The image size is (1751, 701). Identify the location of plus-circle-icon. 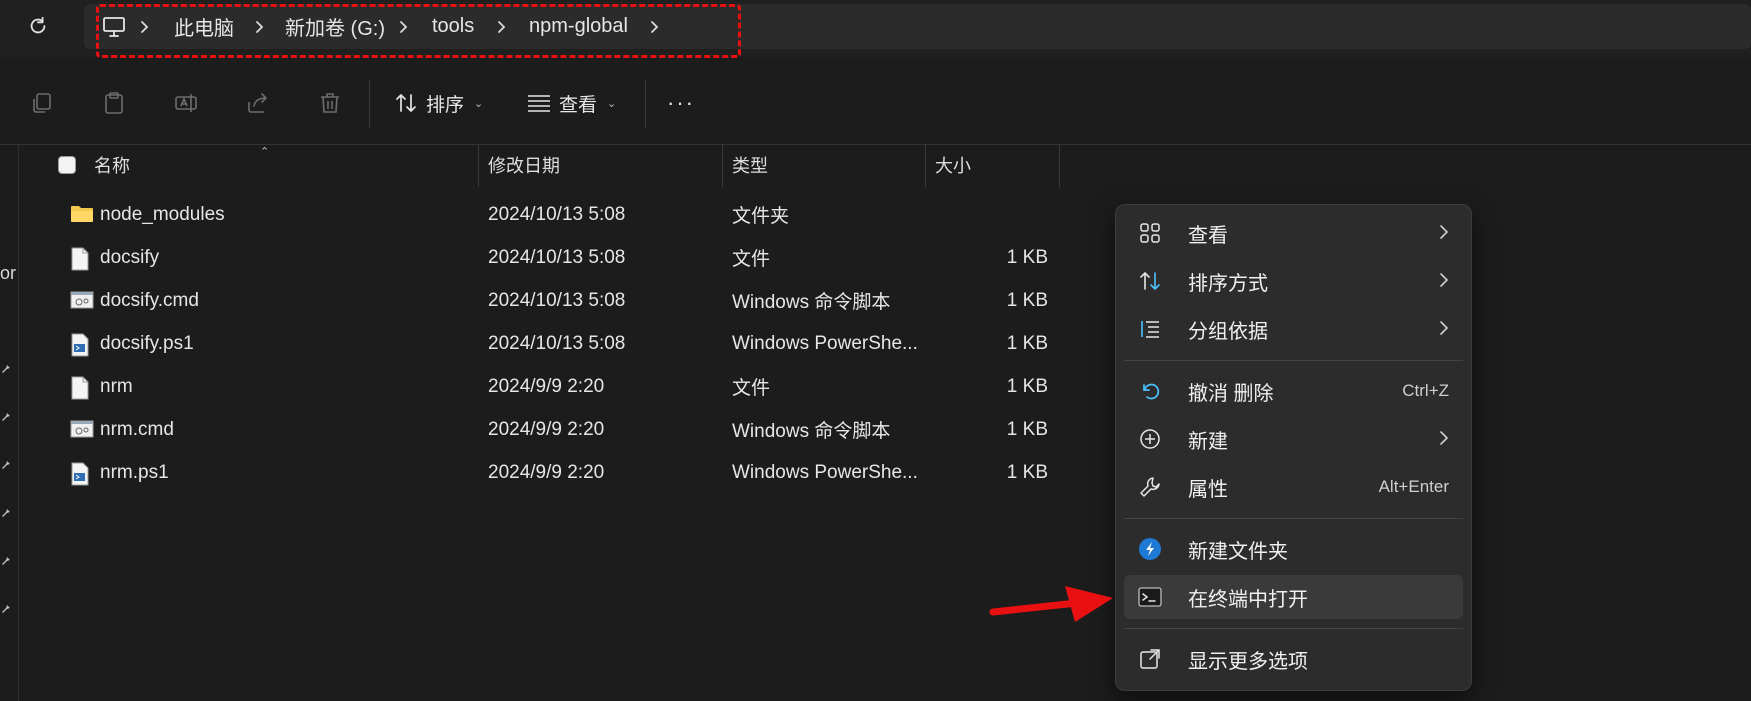
(1150, 439).